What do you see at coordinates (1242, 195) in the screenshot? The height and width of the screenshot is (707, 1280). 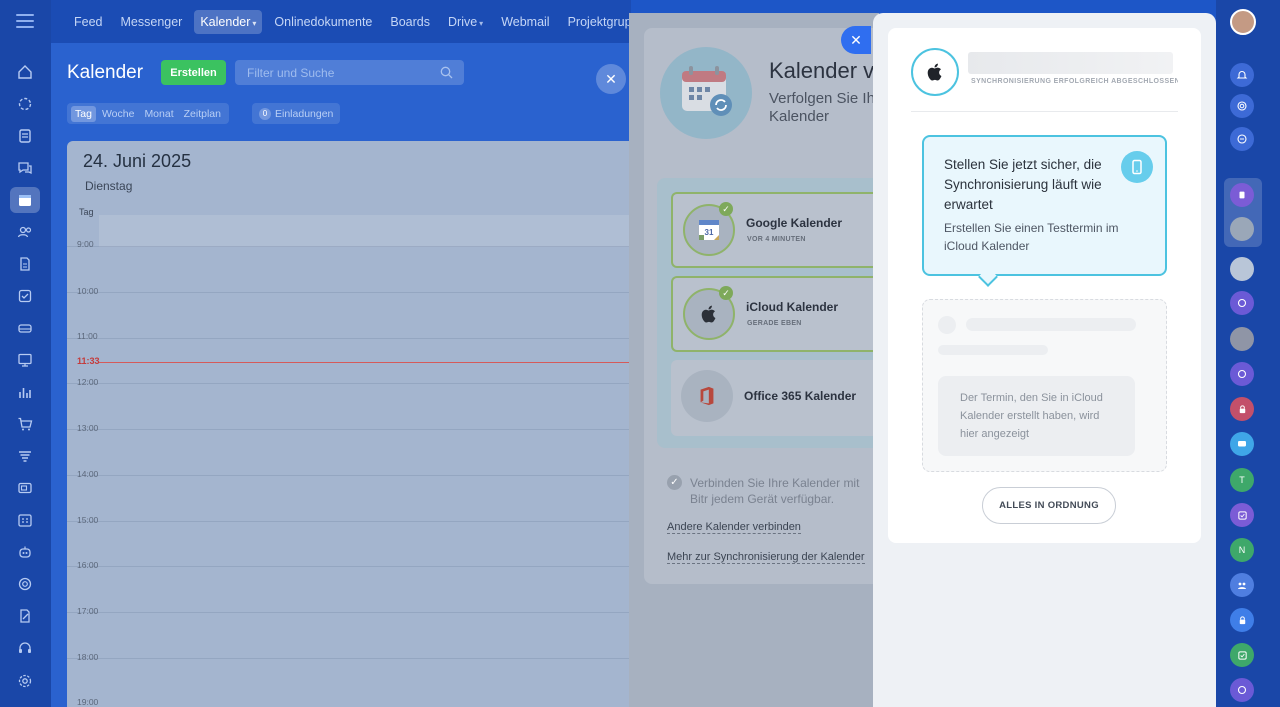 I see `group-chat-icon` at bounding box center [1242, 195].